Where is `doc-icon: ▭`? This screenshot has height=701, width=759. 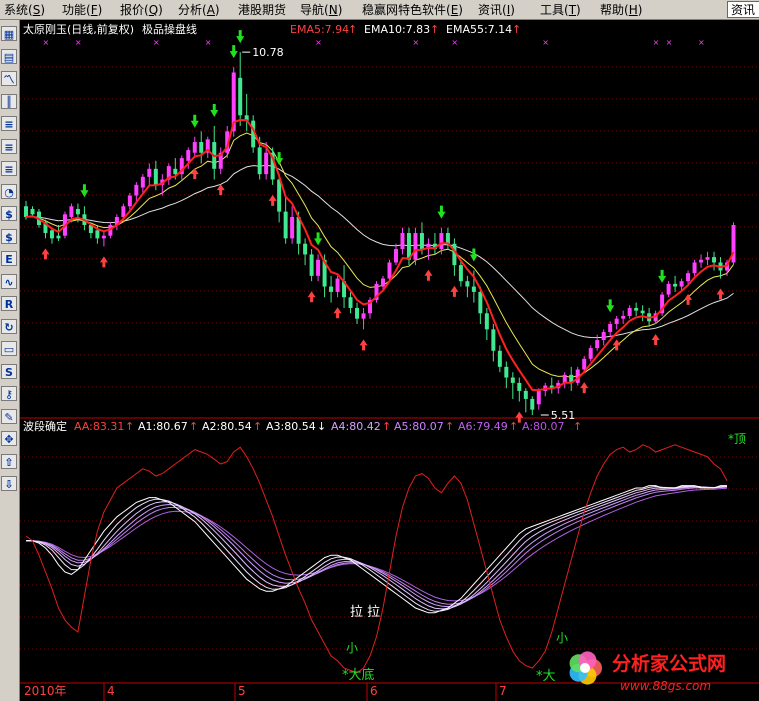
doc-icon: ▭ is located at coordinates (9, 348).